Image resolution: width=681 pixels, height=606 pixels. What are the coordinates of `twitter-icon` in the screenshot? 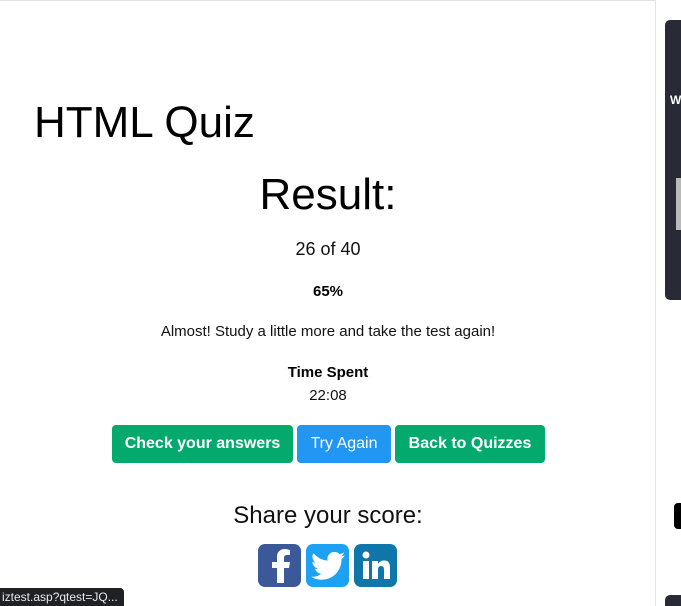 It's located at (327, 565).